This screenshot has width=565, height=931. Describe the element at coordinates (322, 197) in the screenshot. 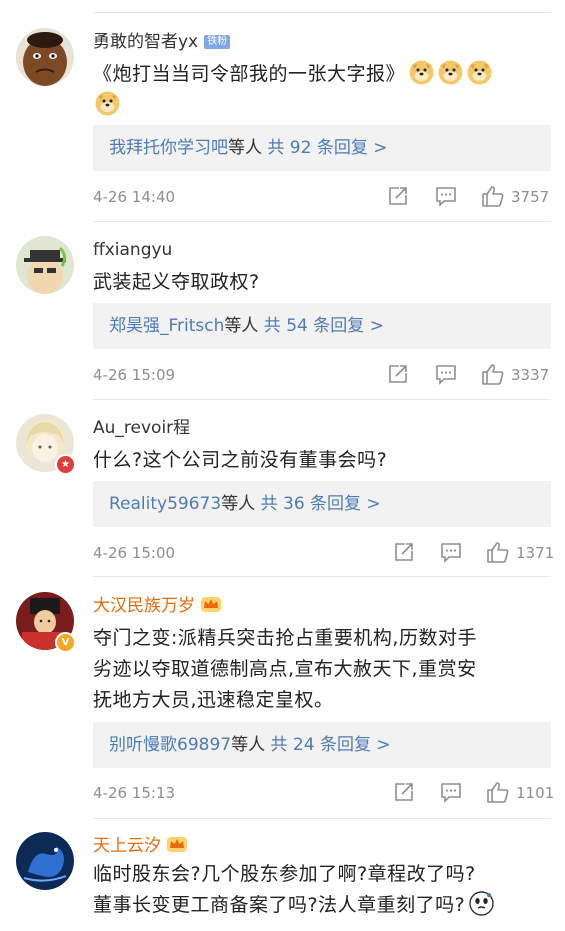

I see `comment-footer: 4-26 14:40 3757` at that location.